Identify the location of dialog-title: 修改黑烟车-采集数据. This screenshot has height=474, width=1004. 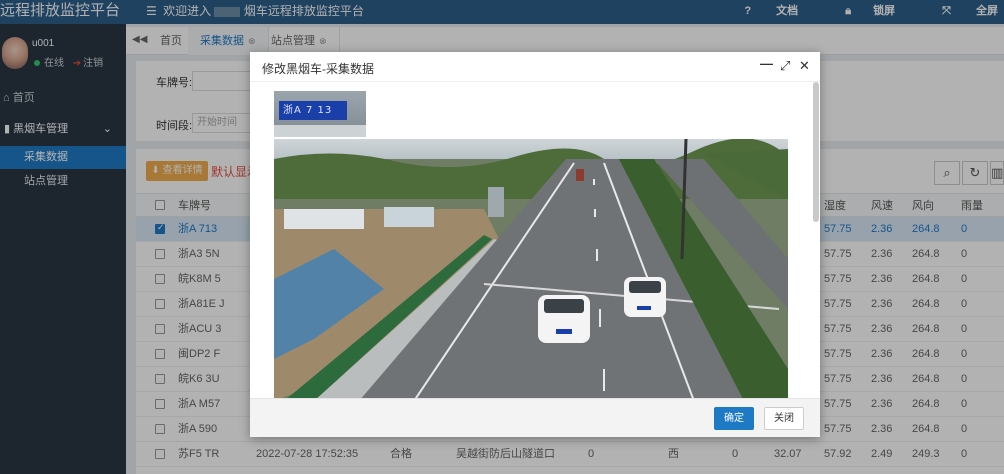
(318, 69).